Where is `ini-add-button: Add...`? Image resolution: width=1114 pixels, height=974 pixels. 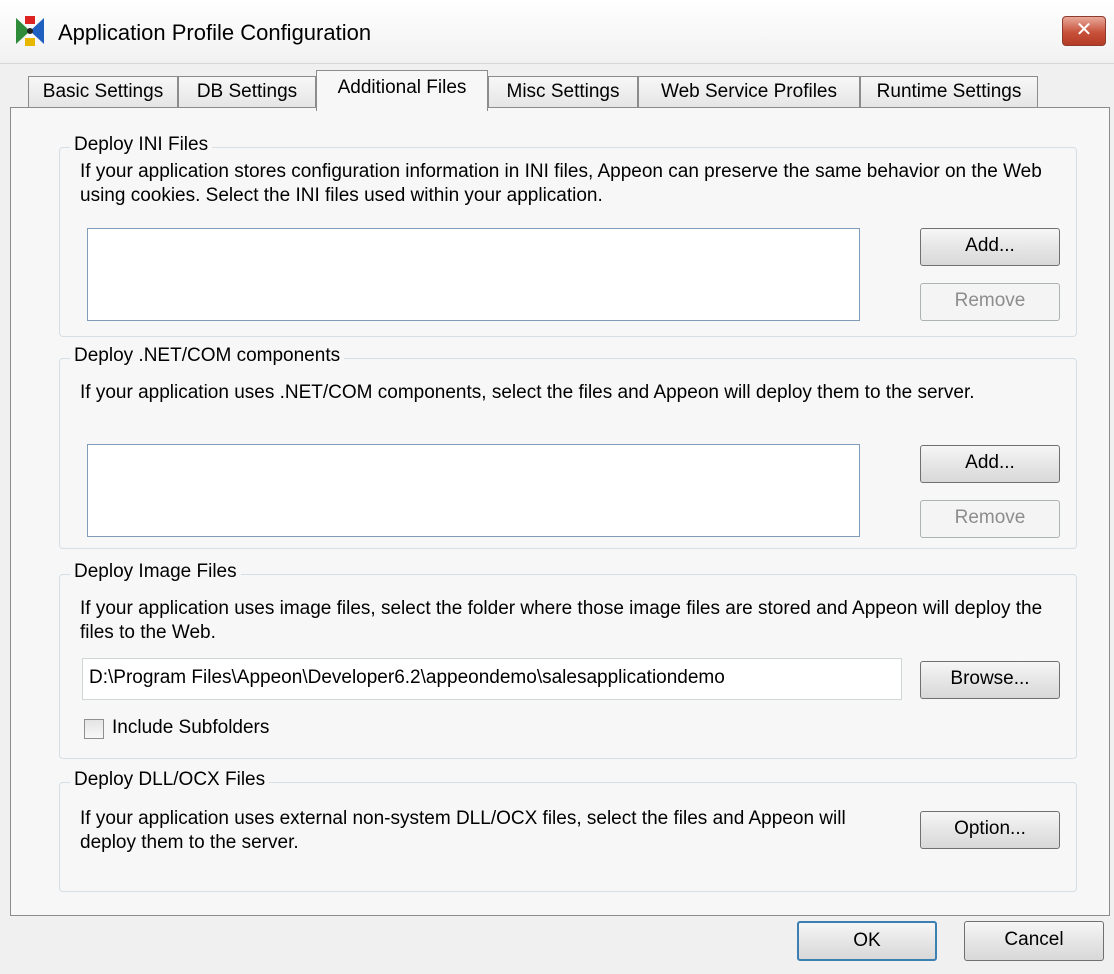
ini-add-button: Add... is located at coordinates (990, 247).